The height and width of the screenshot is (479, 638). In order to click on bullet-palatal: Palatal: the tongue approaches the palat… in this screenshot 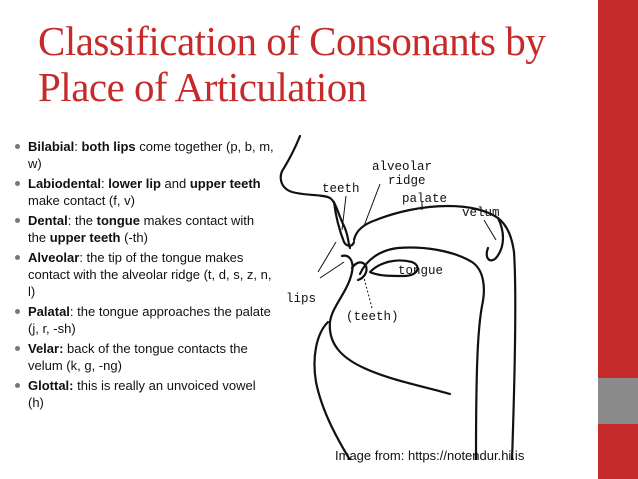, I will do `click(143, 320)`.